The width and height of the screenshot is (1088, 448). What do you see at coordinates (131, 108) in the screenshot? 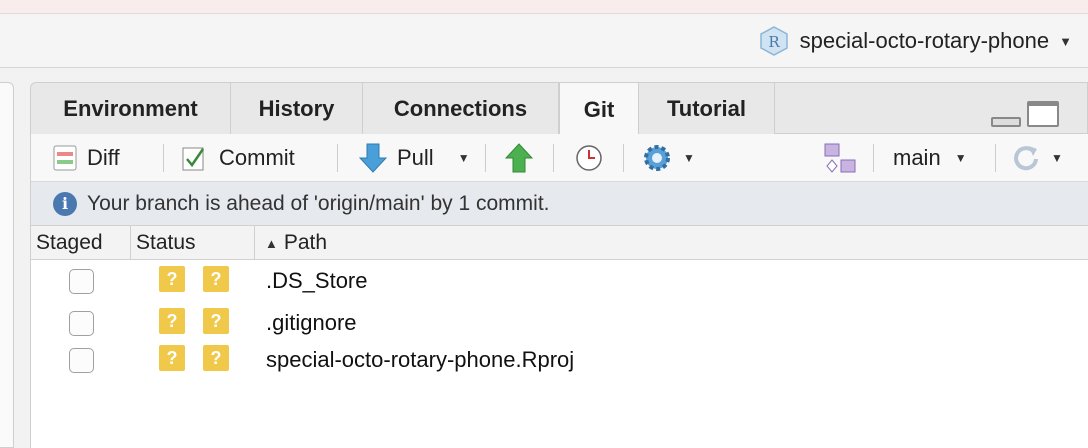
I see `tab-environment: Environment` at bounding box center [131, 108].